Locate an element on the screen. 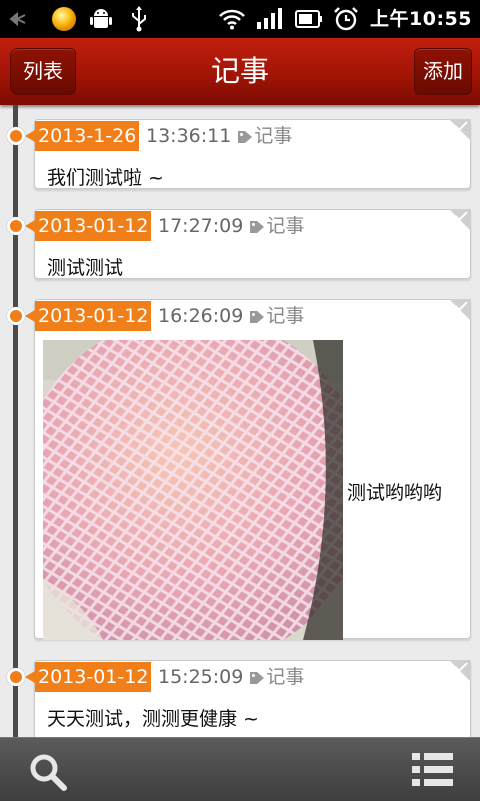 Image resolution: width=480 pixels, height=801 pixels. status-bar: 上午10:55 is located at coordinates (240, 19).